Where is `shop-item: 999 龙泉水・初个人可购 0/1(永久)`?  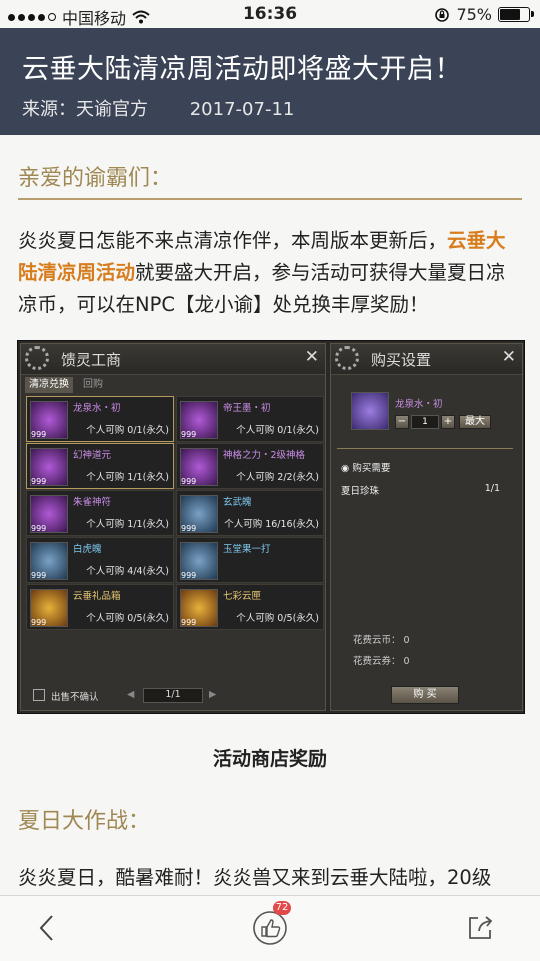 shop-item: 999 龙泉水・初个人可购 0/1(永久) is located at coordinates (100, 419).